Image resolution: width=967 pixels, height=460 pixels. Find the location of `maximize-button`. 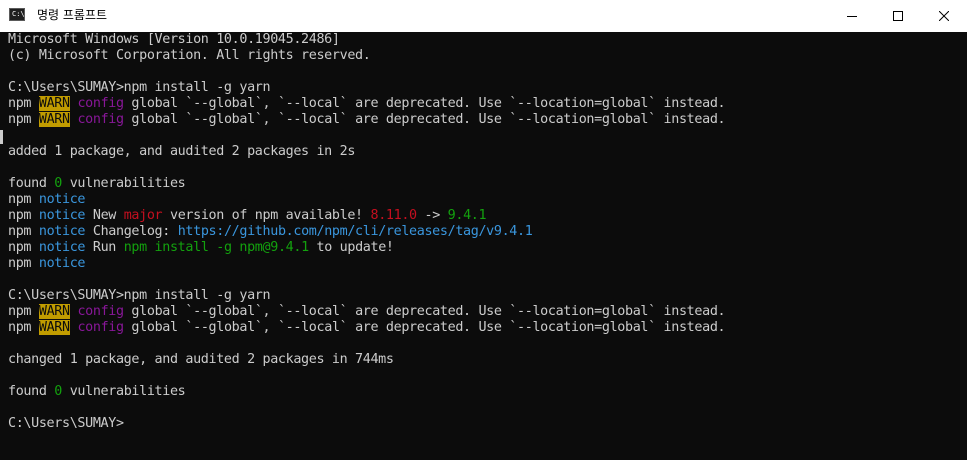

maximize-button is located at coordinates (898, 16).